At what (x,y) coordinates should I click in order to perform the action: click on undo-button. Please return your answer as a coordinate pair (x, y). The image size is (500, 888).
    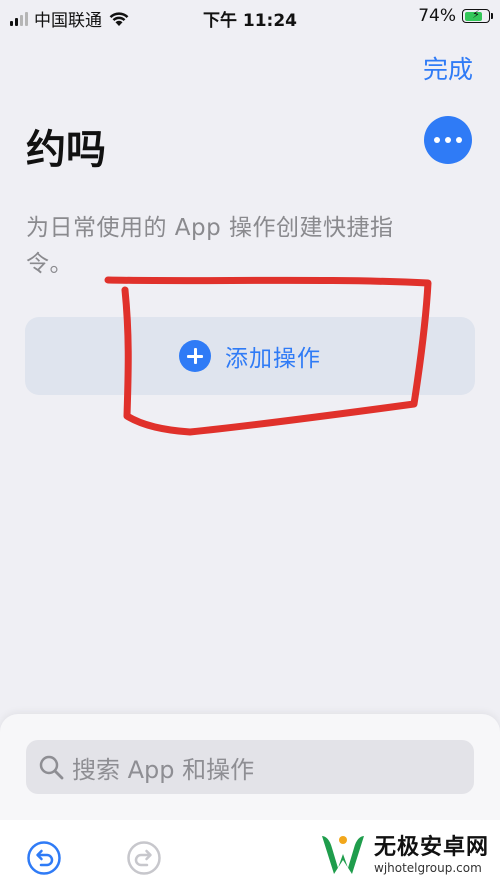
    Looking at the image, I should click on (44, 858).